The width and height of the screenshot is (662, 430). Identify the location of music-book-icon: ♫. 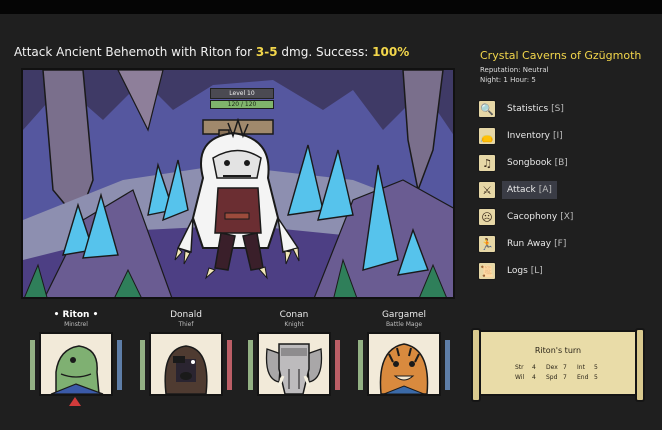
(487, 163).